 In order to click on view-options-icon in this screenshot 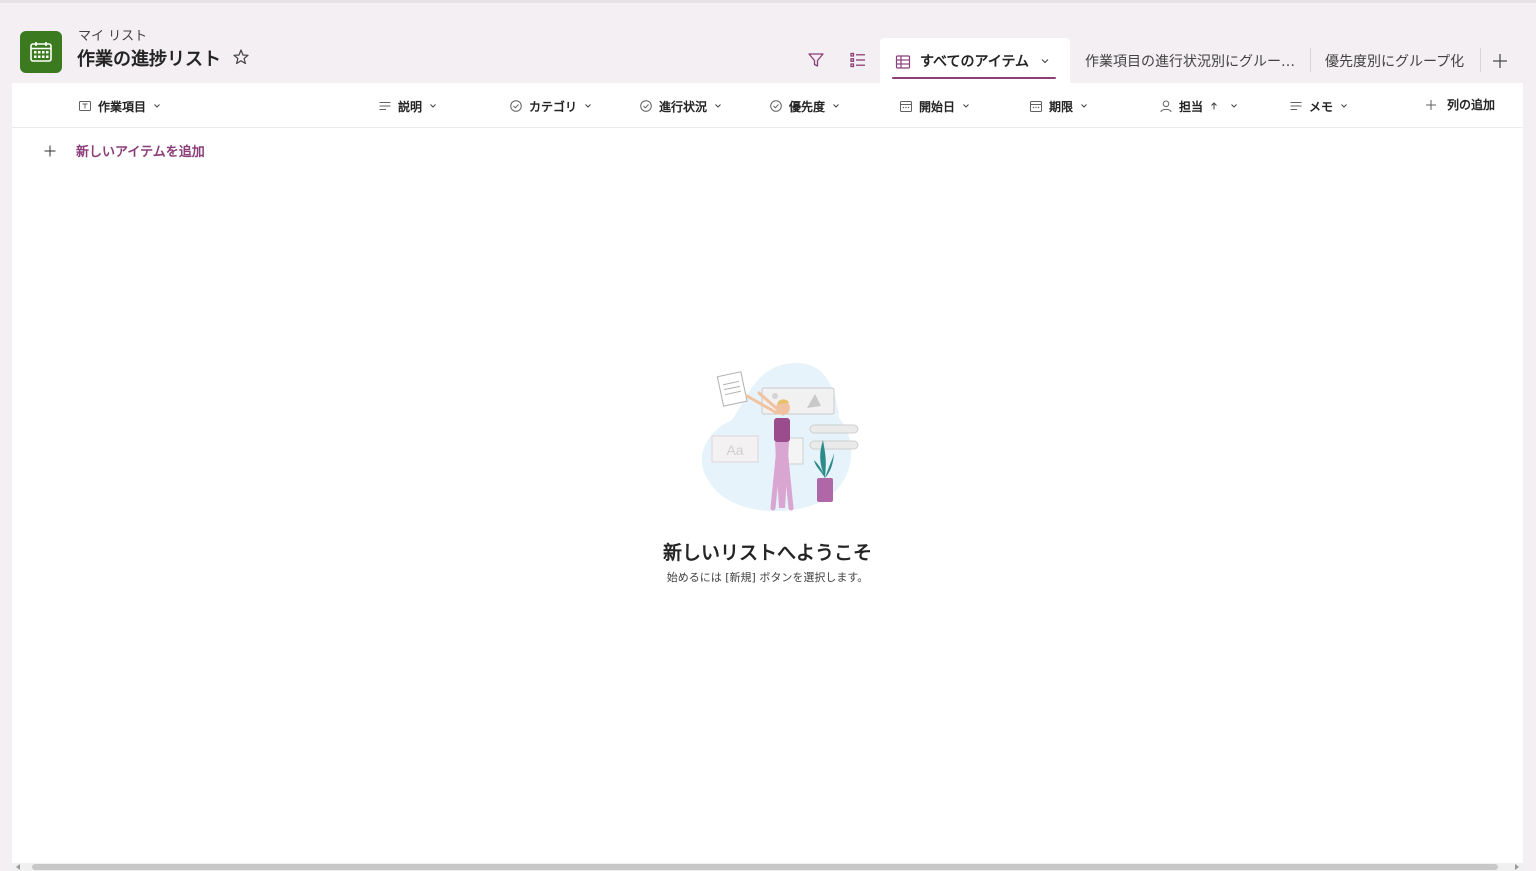, I will do `click(858, 60)`.